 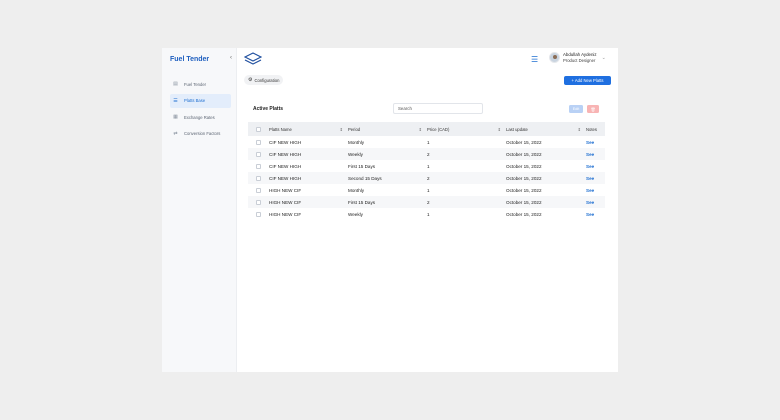 I want to click on calendar-icon: ▦, so click(x=175, y=117).